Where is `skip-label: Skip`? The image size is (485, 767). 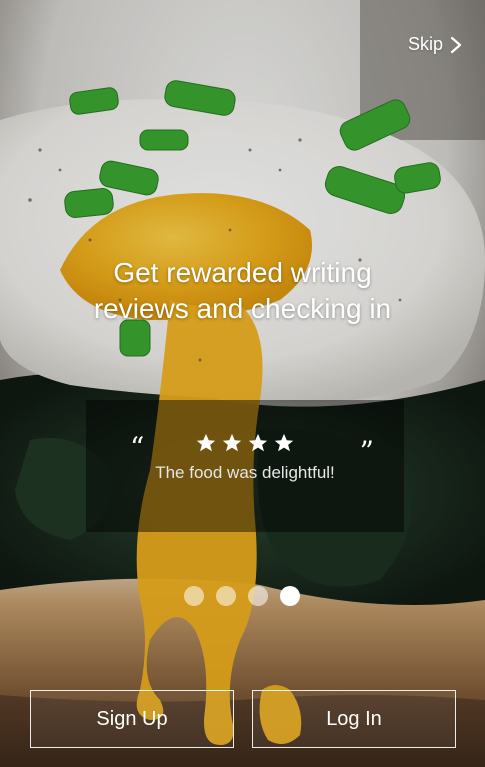 skip-label: Skip is located at coordinates (425, 44).